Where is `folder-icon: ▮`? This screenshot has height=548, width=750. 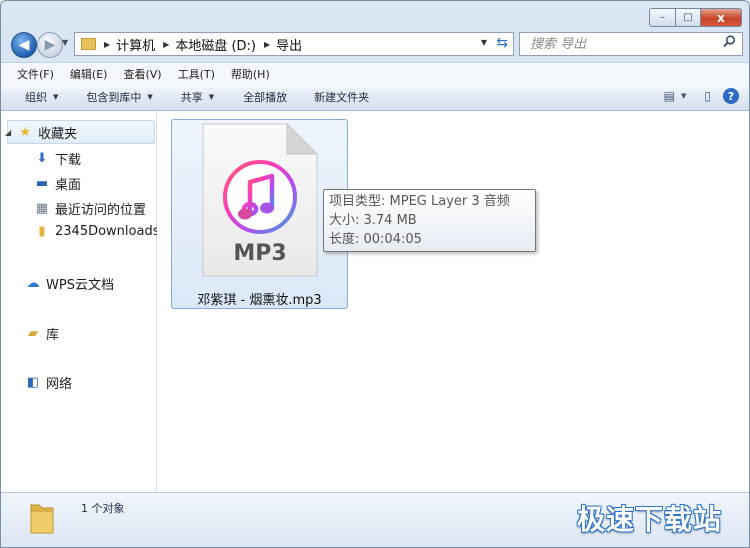 folder-icon: ▮ is located at coordinates (42, 231).